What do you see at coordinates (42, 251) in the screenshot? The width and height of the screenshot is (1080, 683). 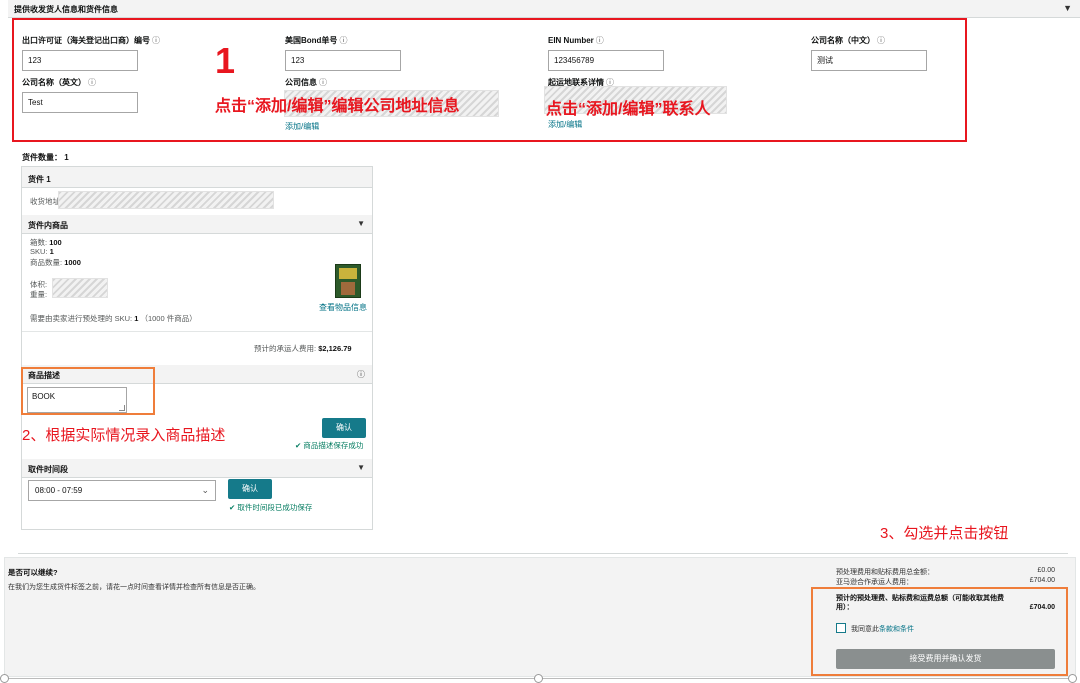 I see `sku-row: SKU: 1` at bounding box center [42, 251].